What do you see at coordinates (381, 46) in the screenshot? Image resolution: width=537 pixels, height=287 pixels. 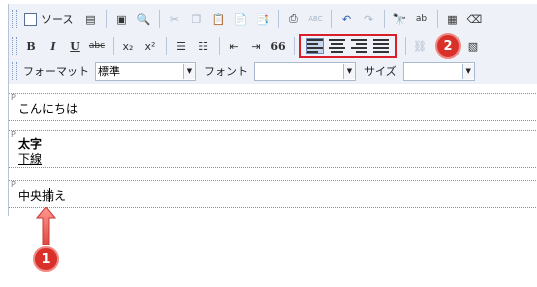 I see `align-justify-icon` at bounding box center [381, 46].